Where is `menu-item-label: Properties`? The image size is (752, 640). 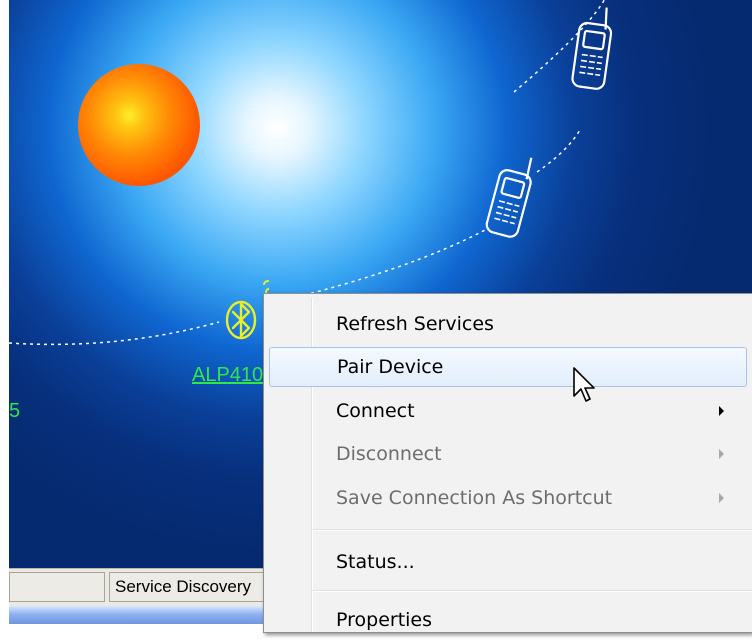 menu-item-label: Properties is located at coordinates (384, 620).